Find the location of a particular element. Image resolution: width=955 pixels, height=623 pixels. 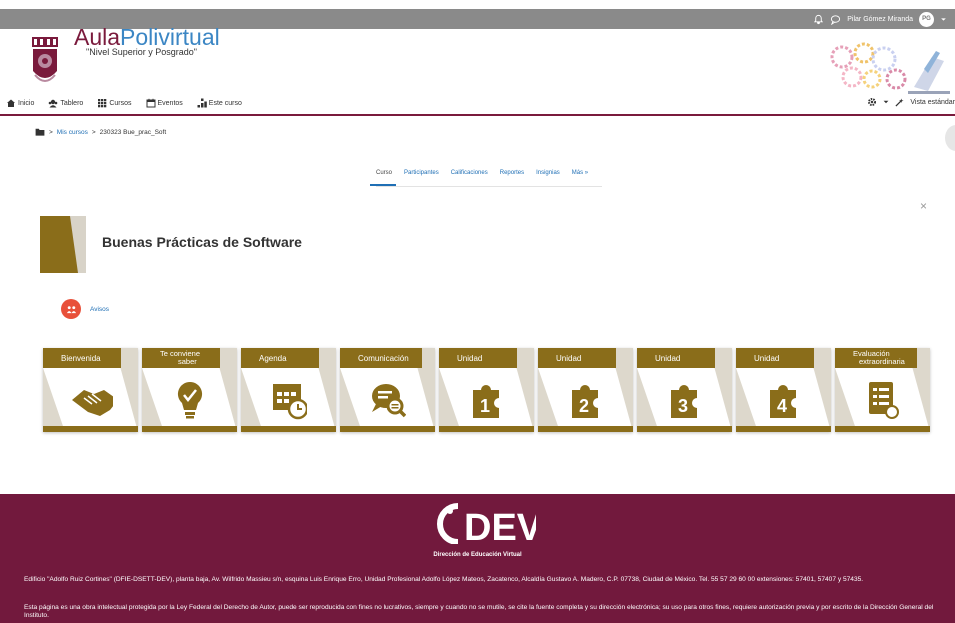

checklist-icon is located at coordinates (884, 400).